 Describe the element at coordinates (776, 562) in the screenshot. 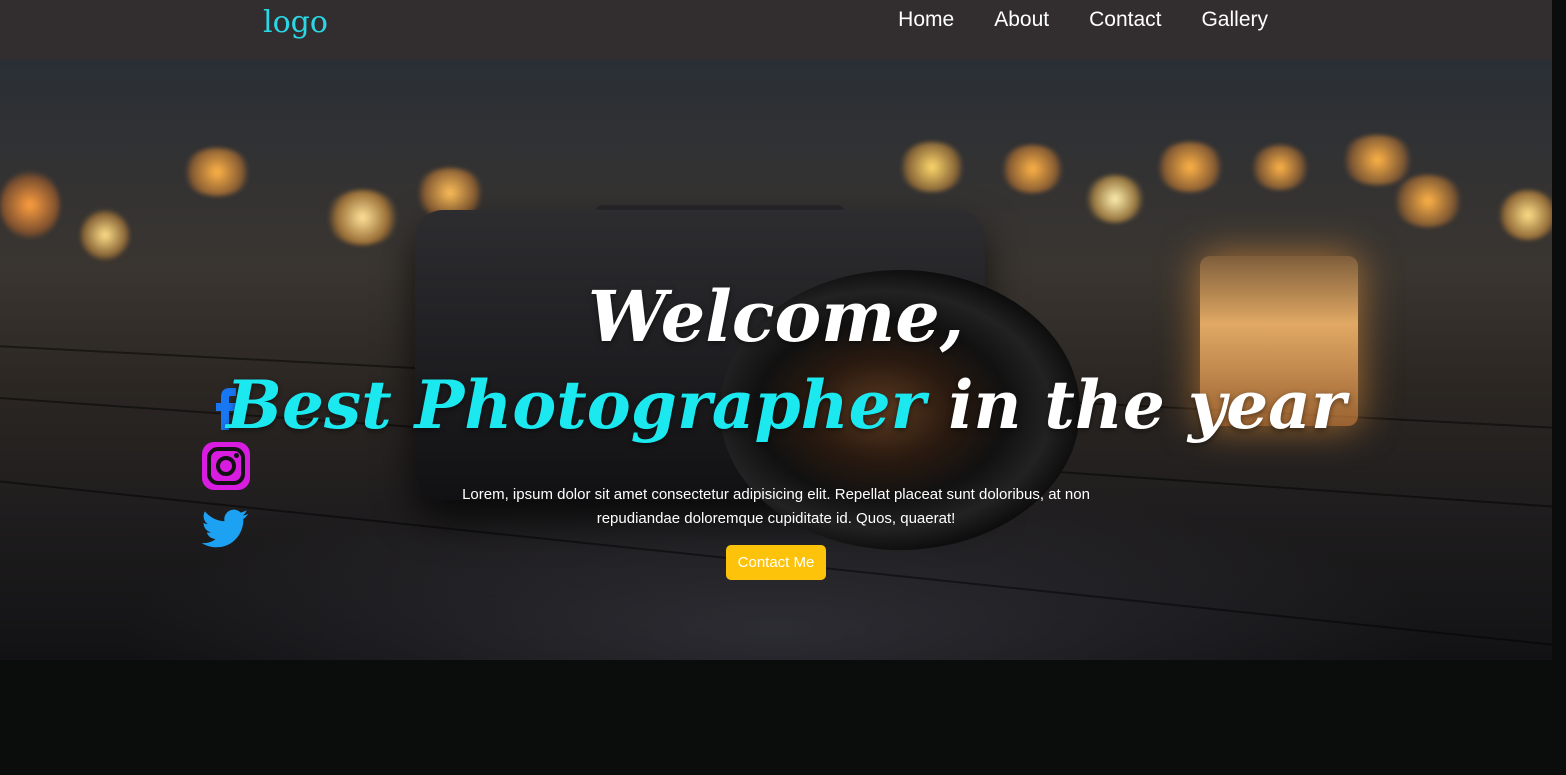

I see `contact-me-button: Contact Me` at that location.